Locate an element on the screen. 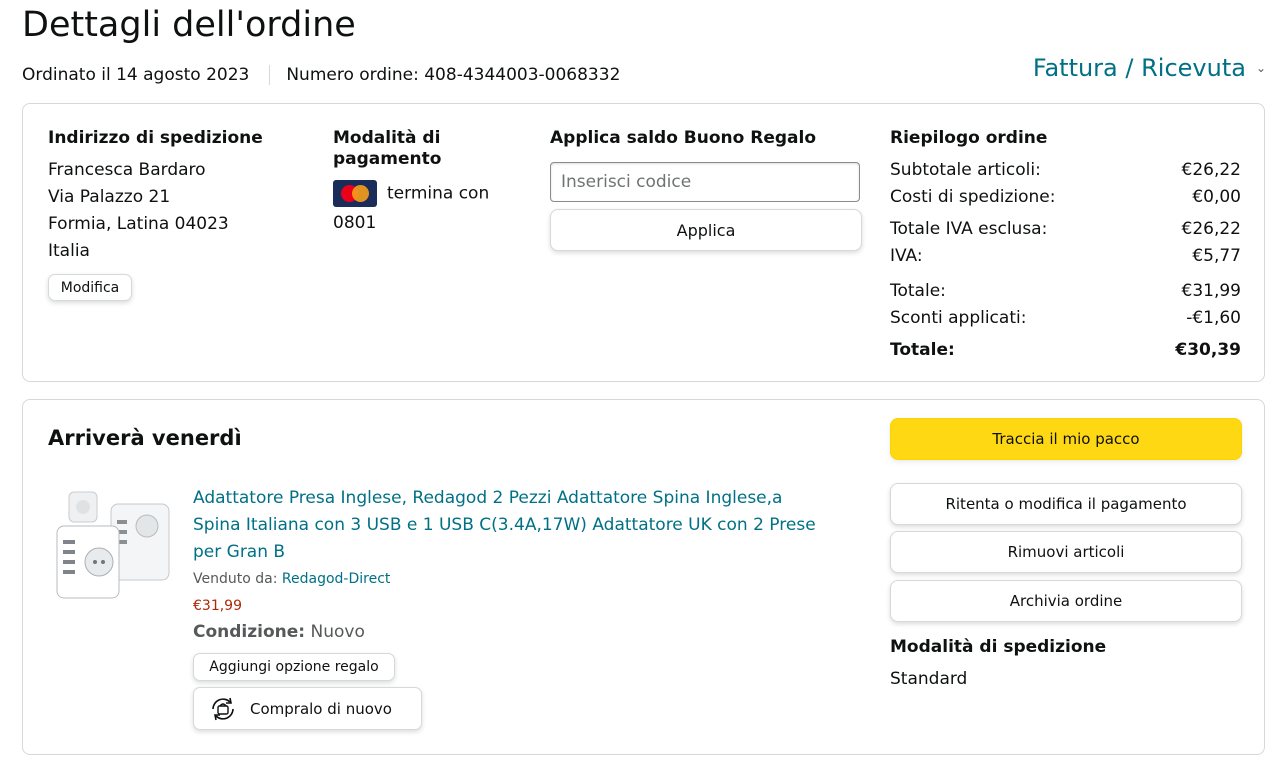  seller-link: Redagod-Direct is located at coordinates (336, 579).